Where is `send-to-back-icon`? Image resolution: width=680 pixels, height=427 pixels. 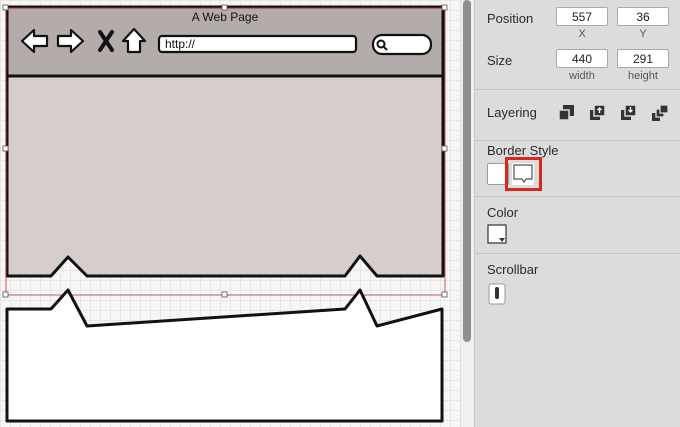 send-to-back-icon is located at coordinates (660, 113).